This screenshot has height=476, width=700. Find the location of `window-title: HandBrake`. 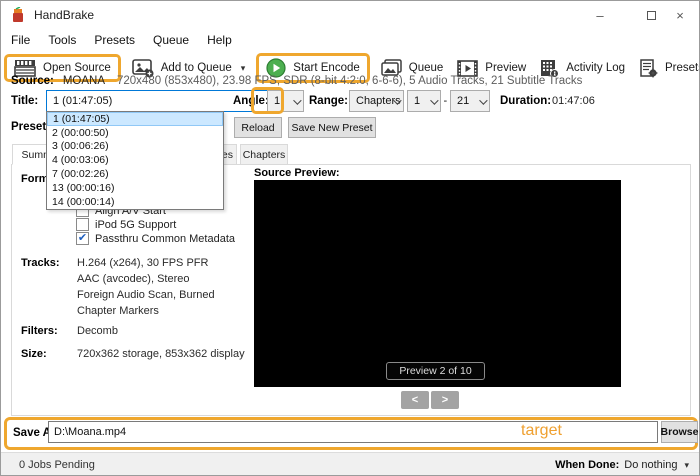

window-title: HandBrake is located at coordinates (64, 15).